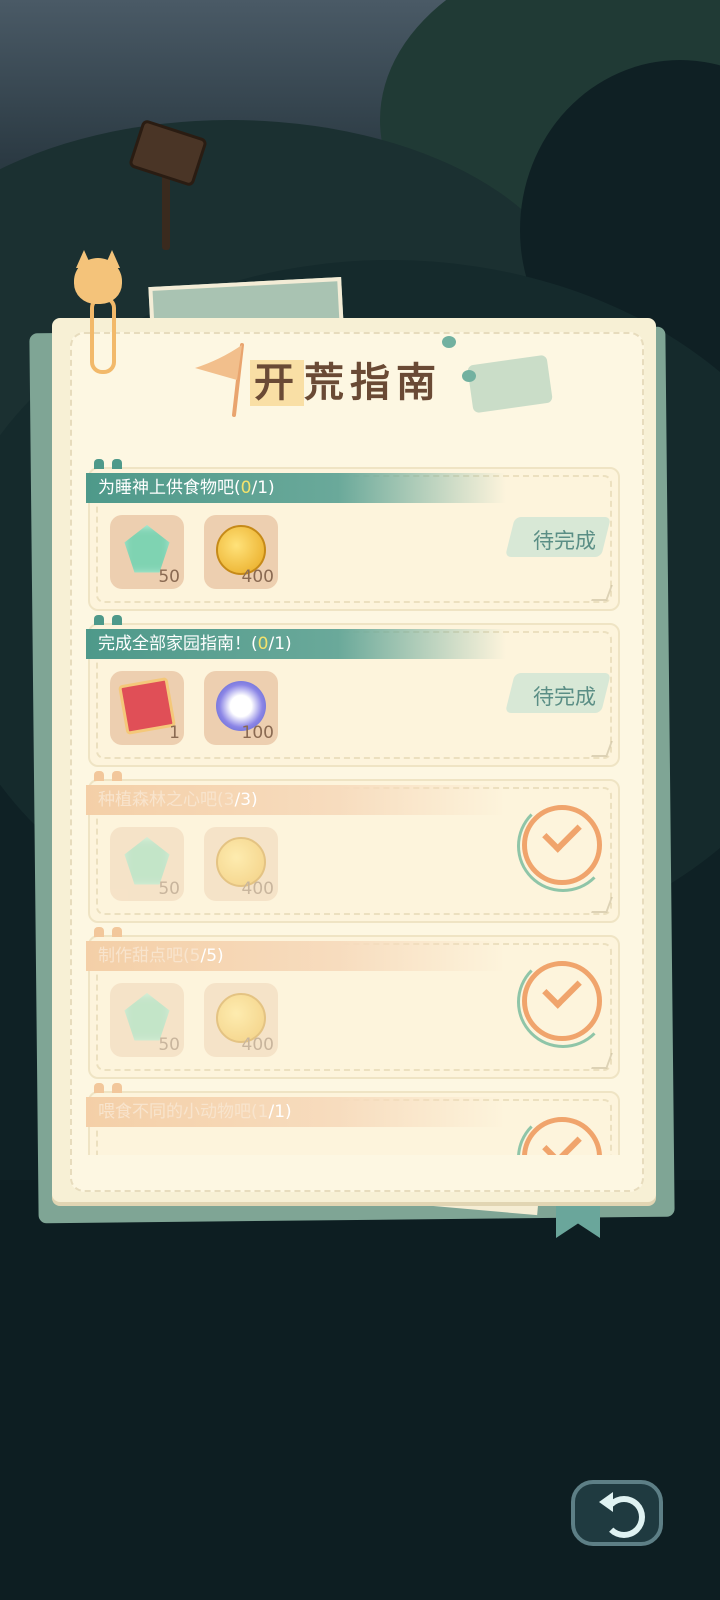 Image resolution: width=720 pixels, height=1600 pixels. I want to click on task-name: 完成全部家园指南！(, so click(178, 644).